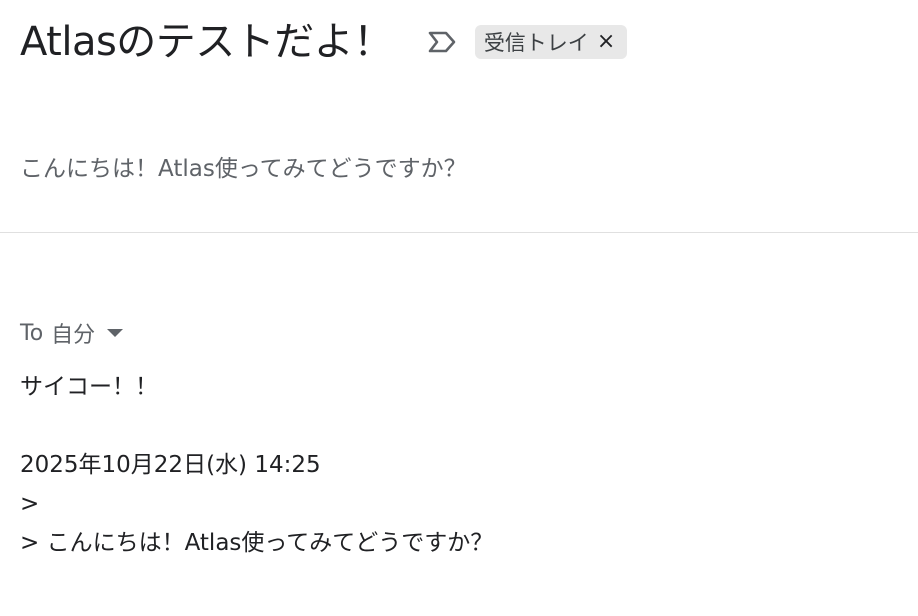  What do you see at coordinates (243, 169) in the screenshot?
I see `collapsed-message-snippet: こんにちは！Atlas使ってみてどうですか？` at bounding box center [243, 169].